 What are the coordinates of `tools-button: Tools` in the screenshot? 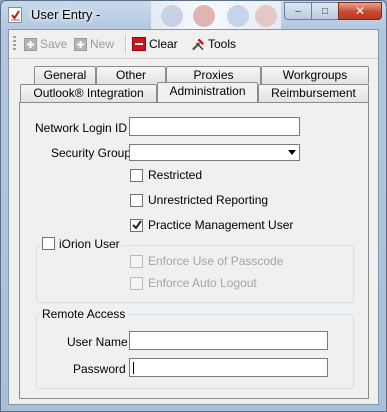 It's located at (213, 44).